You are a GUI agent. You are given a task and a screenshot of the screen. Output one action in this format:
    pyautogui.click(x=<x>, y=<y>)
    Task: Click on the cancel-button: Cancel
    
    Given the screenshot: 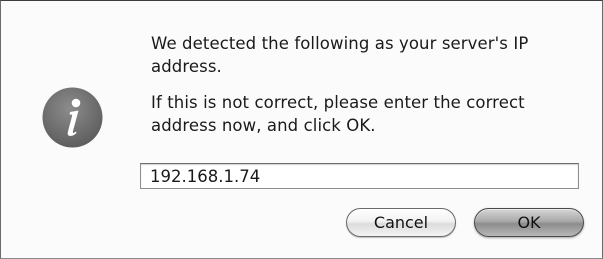 What is the action you would take?
    pyautogui.click(x=401, y=222)
    